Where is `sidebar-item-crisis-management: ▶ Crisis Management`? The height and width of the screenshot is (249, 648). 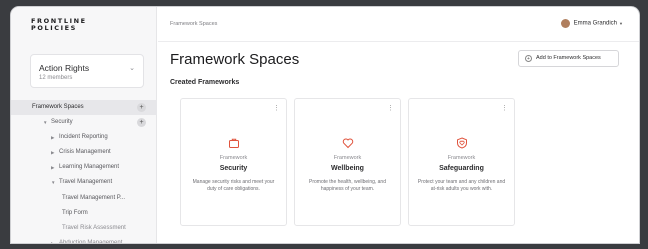 sidebar-item-crisis-management: ▶ Crisis Management is located at coordinates (84, 152).